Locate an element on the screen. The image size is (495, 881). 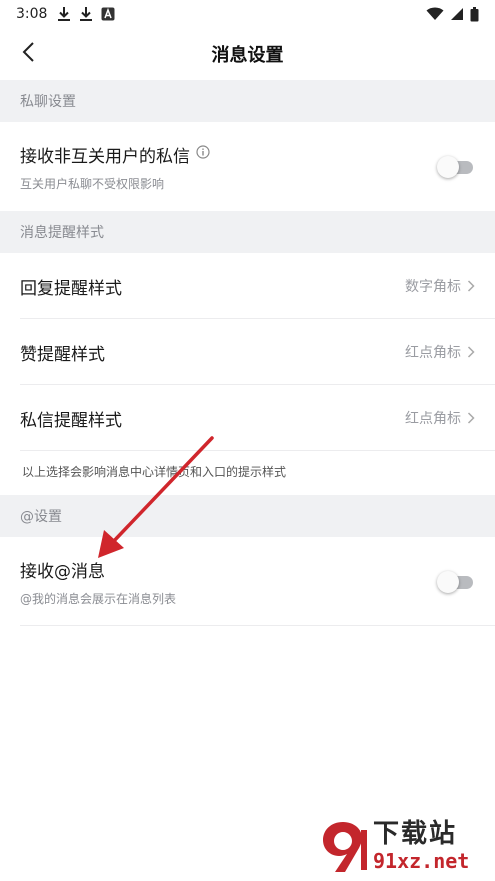
nav-header: 消息设置 is located at coordinates (247, 54).